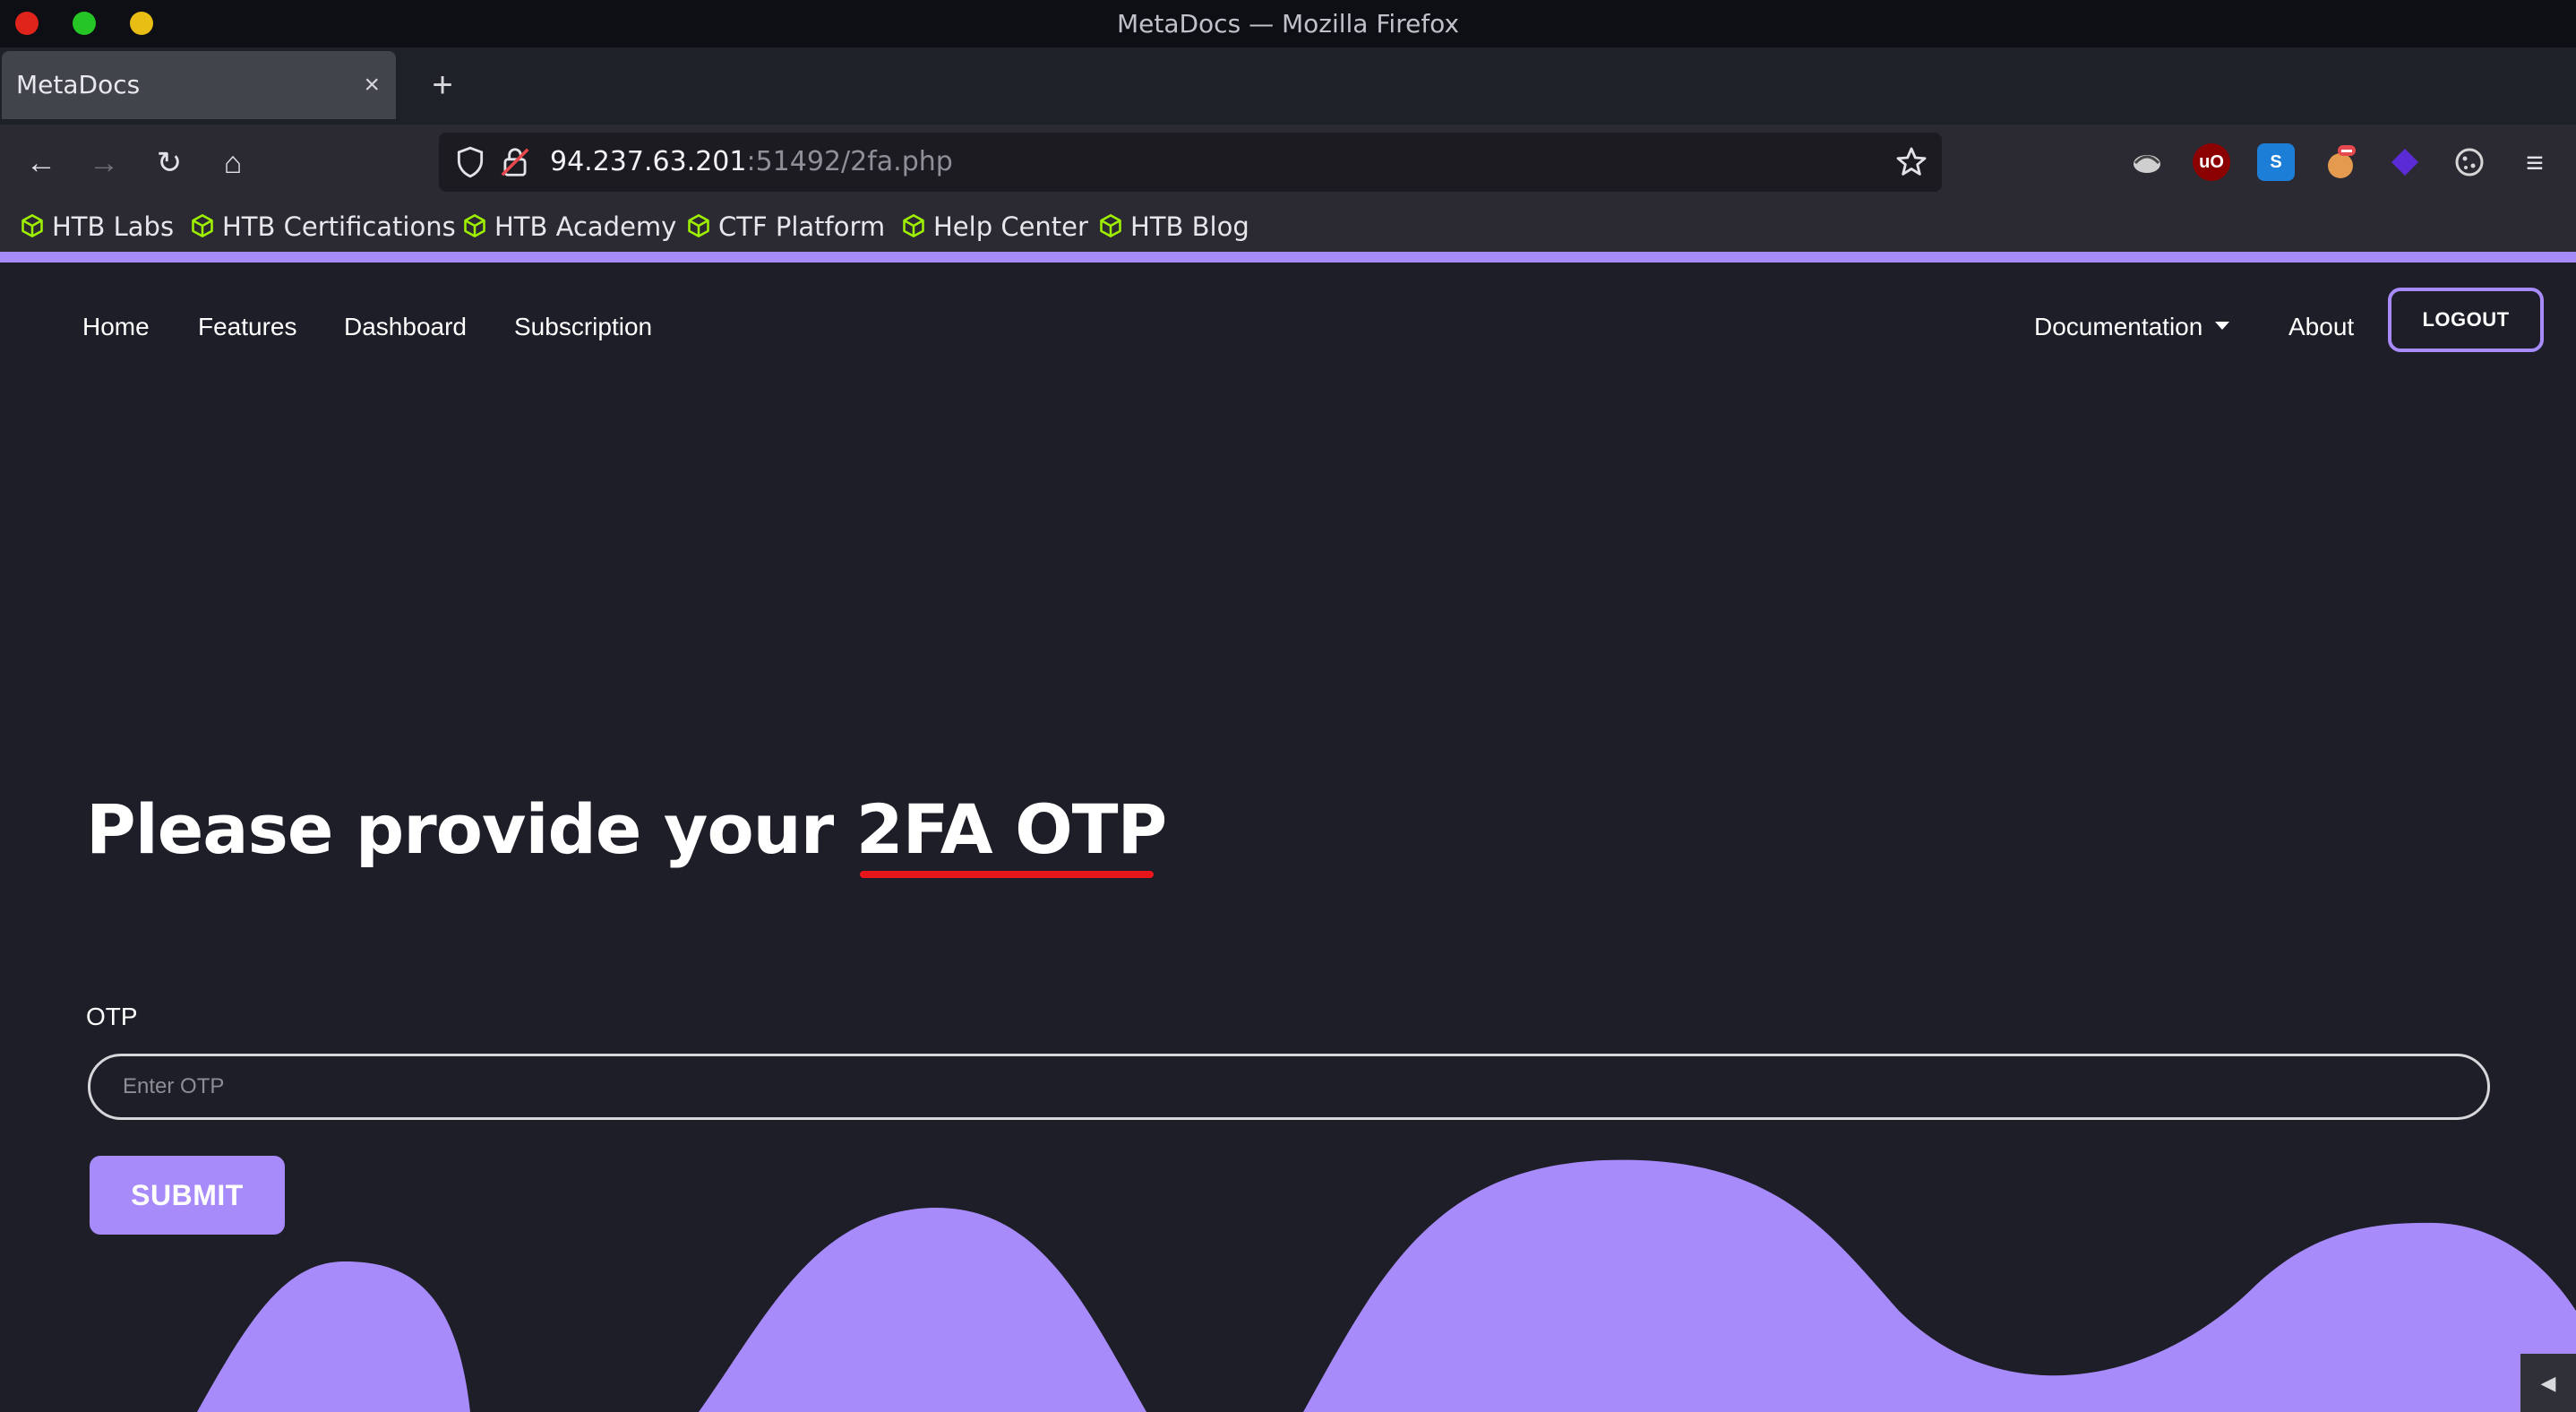  I want to click on heading-highlight: 2FA OTP, so click(1011, 833).